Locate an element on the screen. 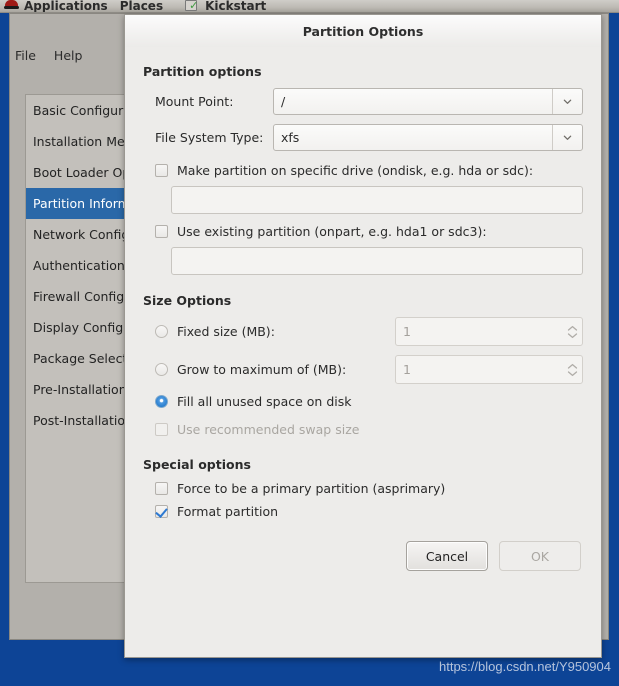 This screenshot has width=619, height=686. recommended-swap-row: Use recommended swap size is located at coordinates (363, 429).